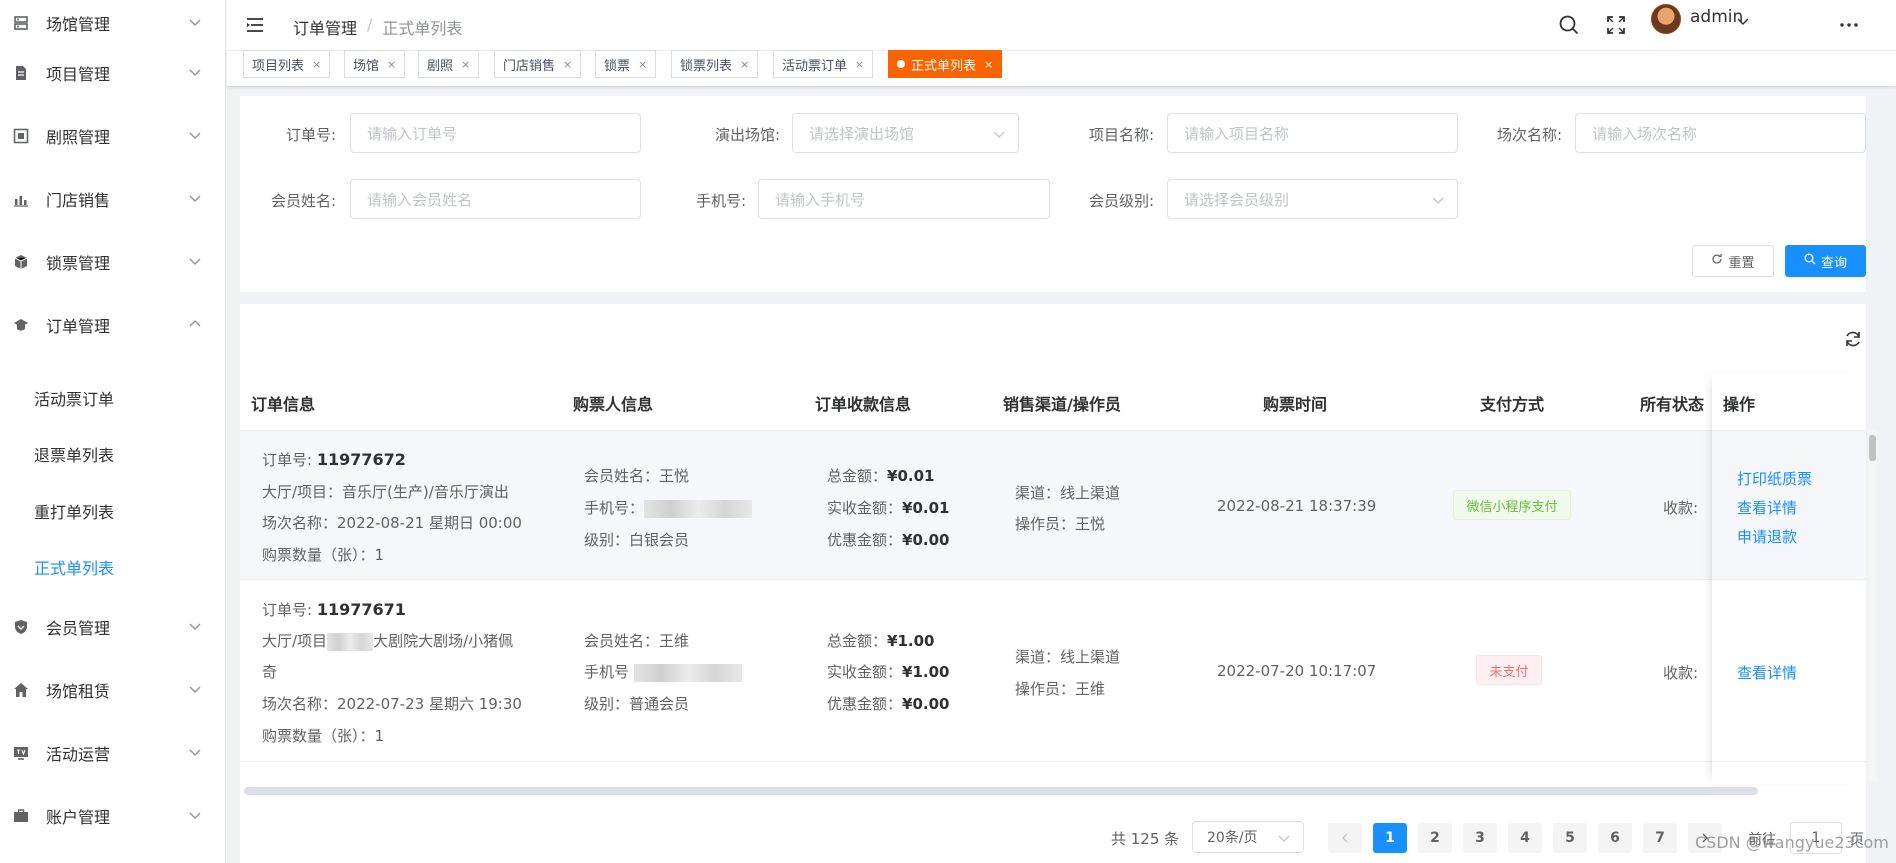  I want to click on tag-label: 正式单列表, so click(944, 66).